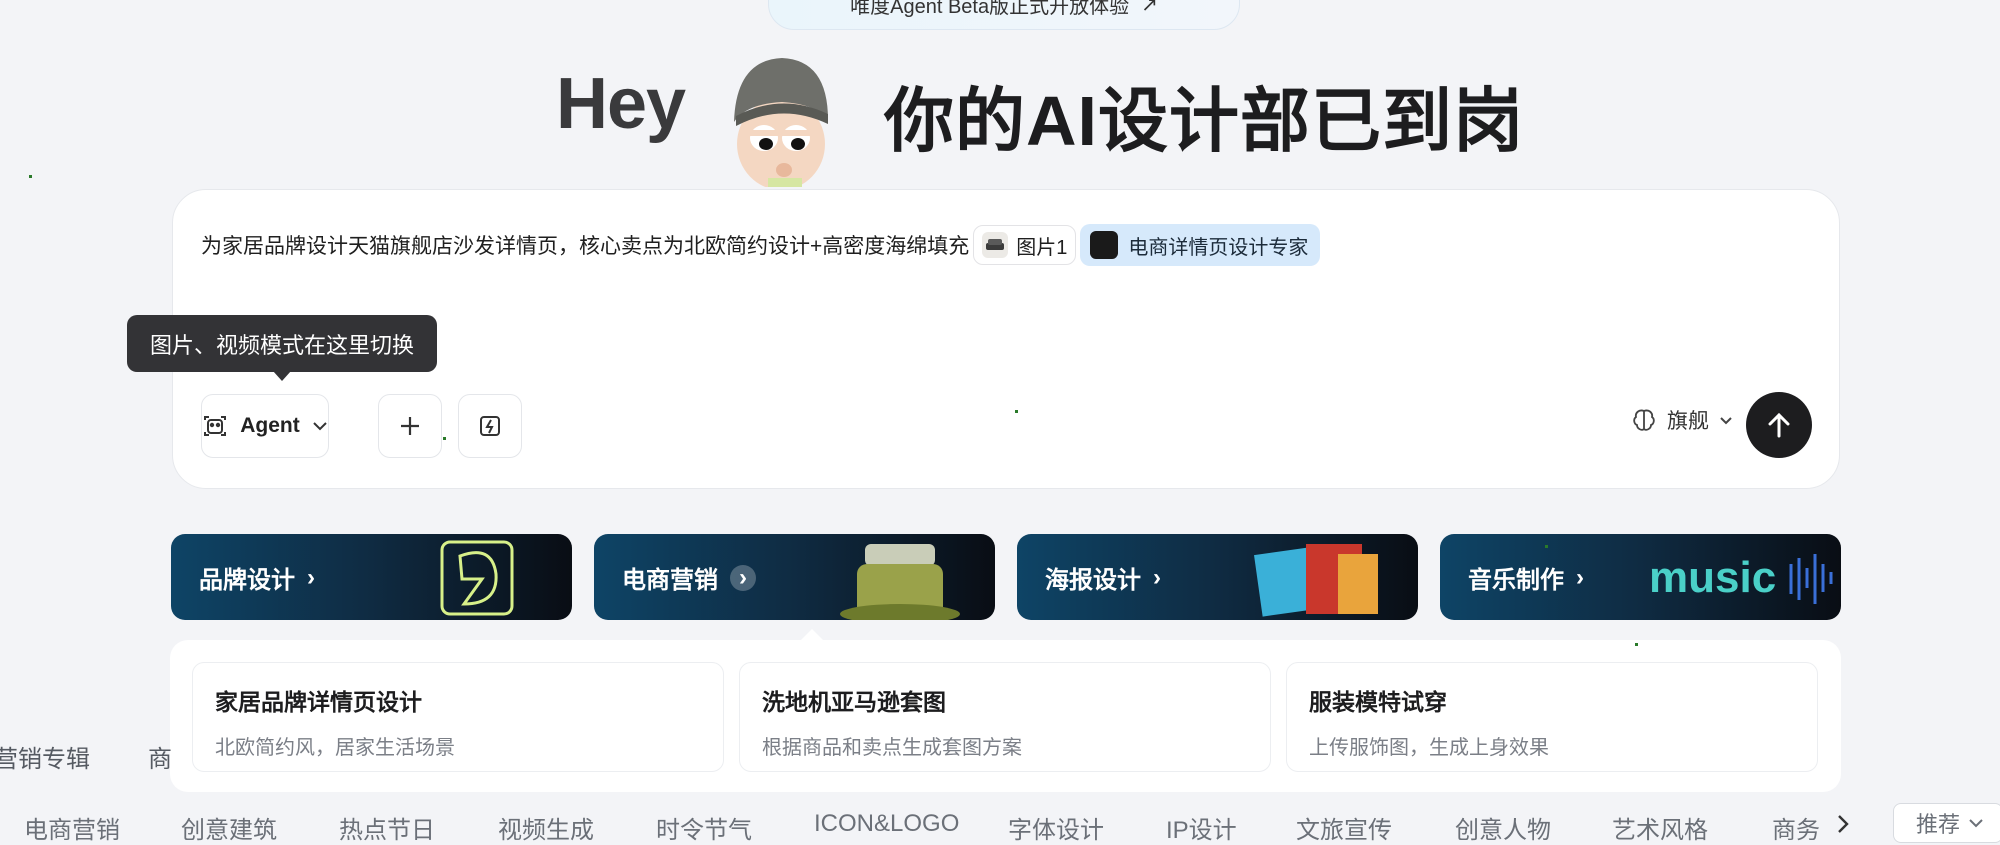 Image resolution: width=2000 pixels, height=845 pixels. What do you see at coordinates (1217, 577) in the screenshot?
I see `category-card-poster: 海报设计 ›` at bounding box center [1217, 577].